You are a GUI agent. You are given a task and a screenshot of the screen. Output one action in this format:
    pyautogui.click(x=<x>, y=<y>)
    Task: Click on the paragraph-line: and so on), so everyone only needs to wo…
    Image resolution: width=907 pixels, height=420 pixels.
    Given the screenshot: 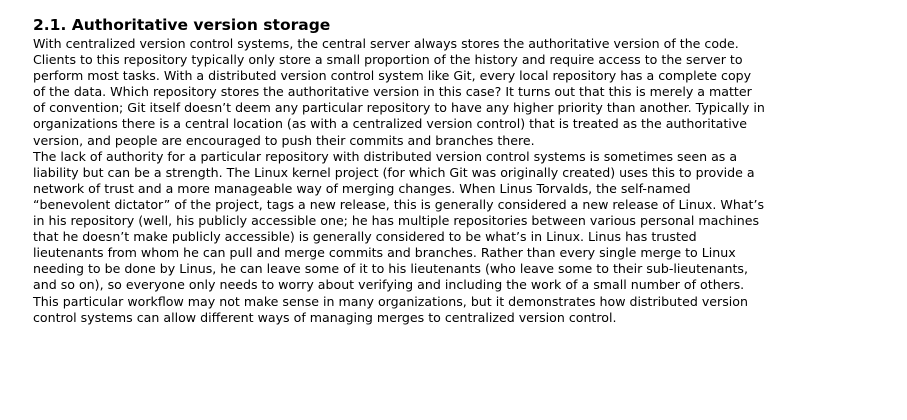 What is the action you would take?
    pyautogui.click(x=389, y=285)
    